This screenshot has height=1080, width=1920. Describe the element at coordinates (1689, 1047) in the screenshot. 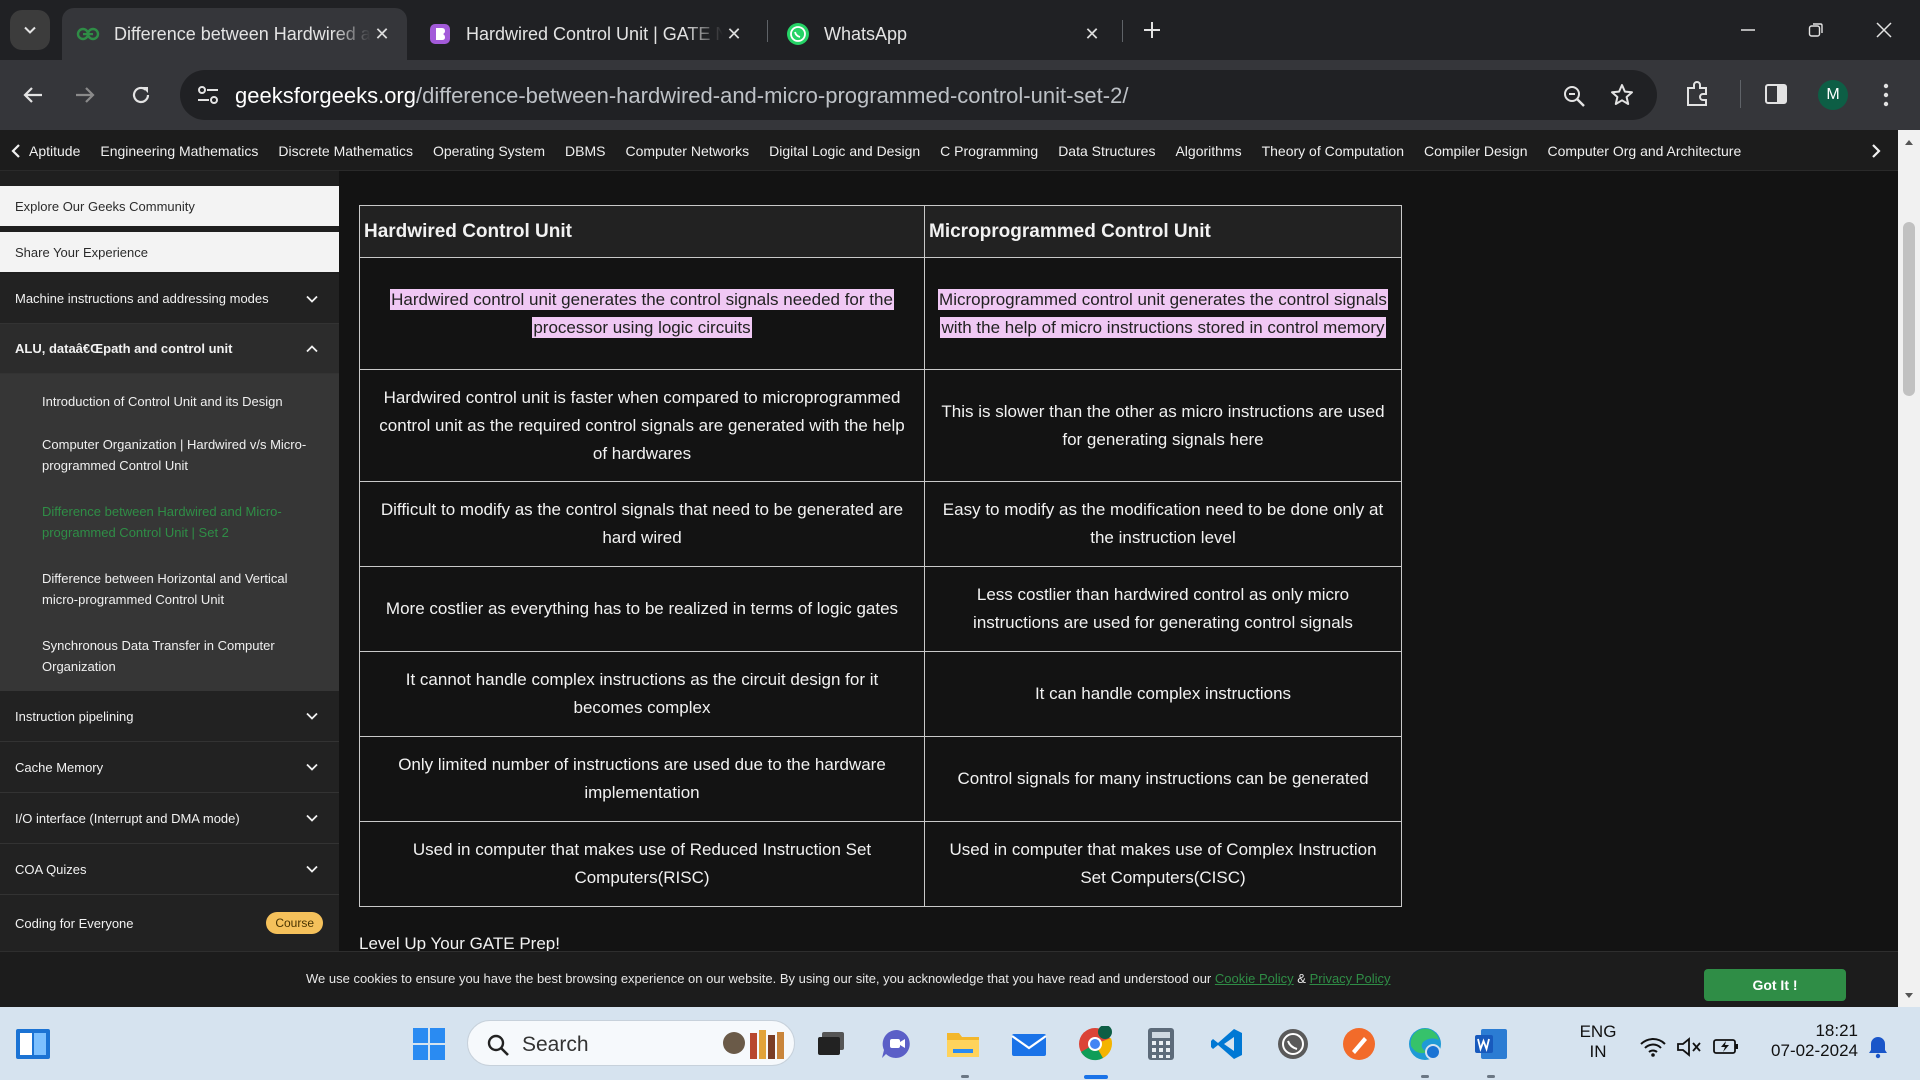

I see `volume-muted-icon` at that location.